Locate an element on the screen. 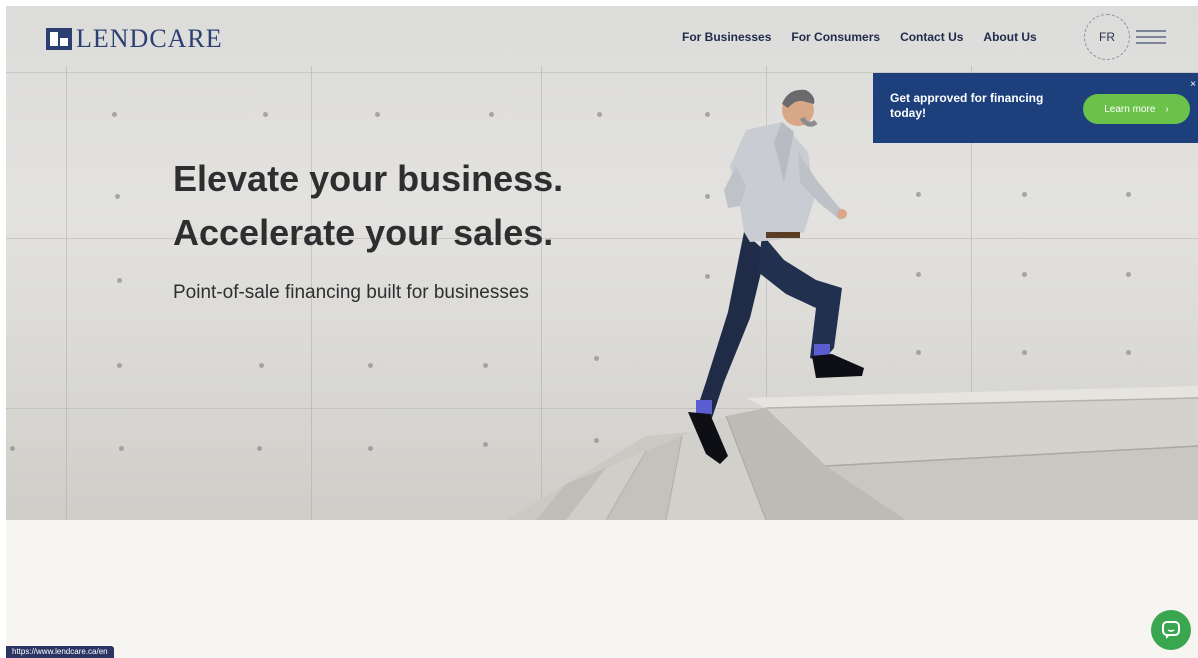  nav-link-for-consumers: For Consumers is located at coordinates (835, 37).